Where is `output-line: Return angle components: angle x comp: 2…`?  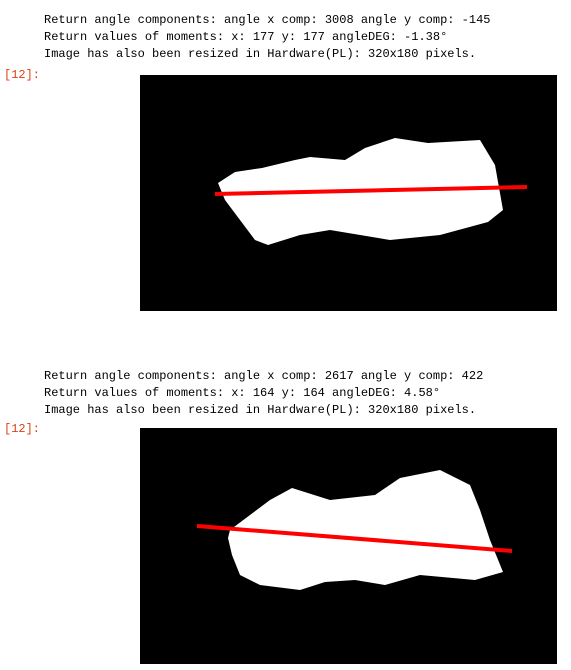 output-line: Return angle components: angle x comp: 2… is located at coordinates (264, 376).